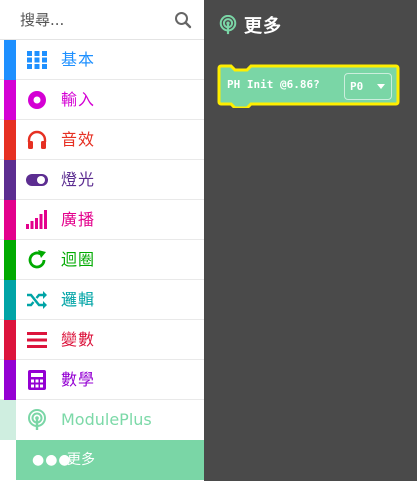  I want to click on category-math: 數學, so click(102, 380).